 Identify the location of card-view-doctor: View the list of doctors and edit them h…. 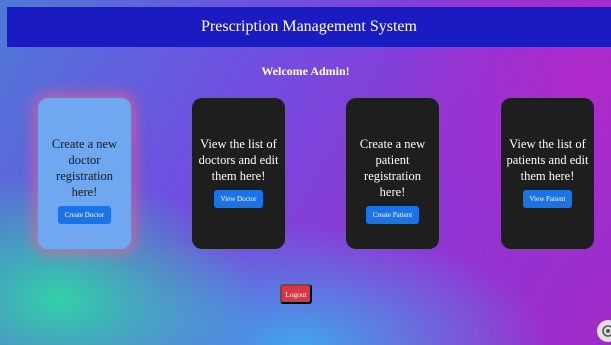
(238, 173).